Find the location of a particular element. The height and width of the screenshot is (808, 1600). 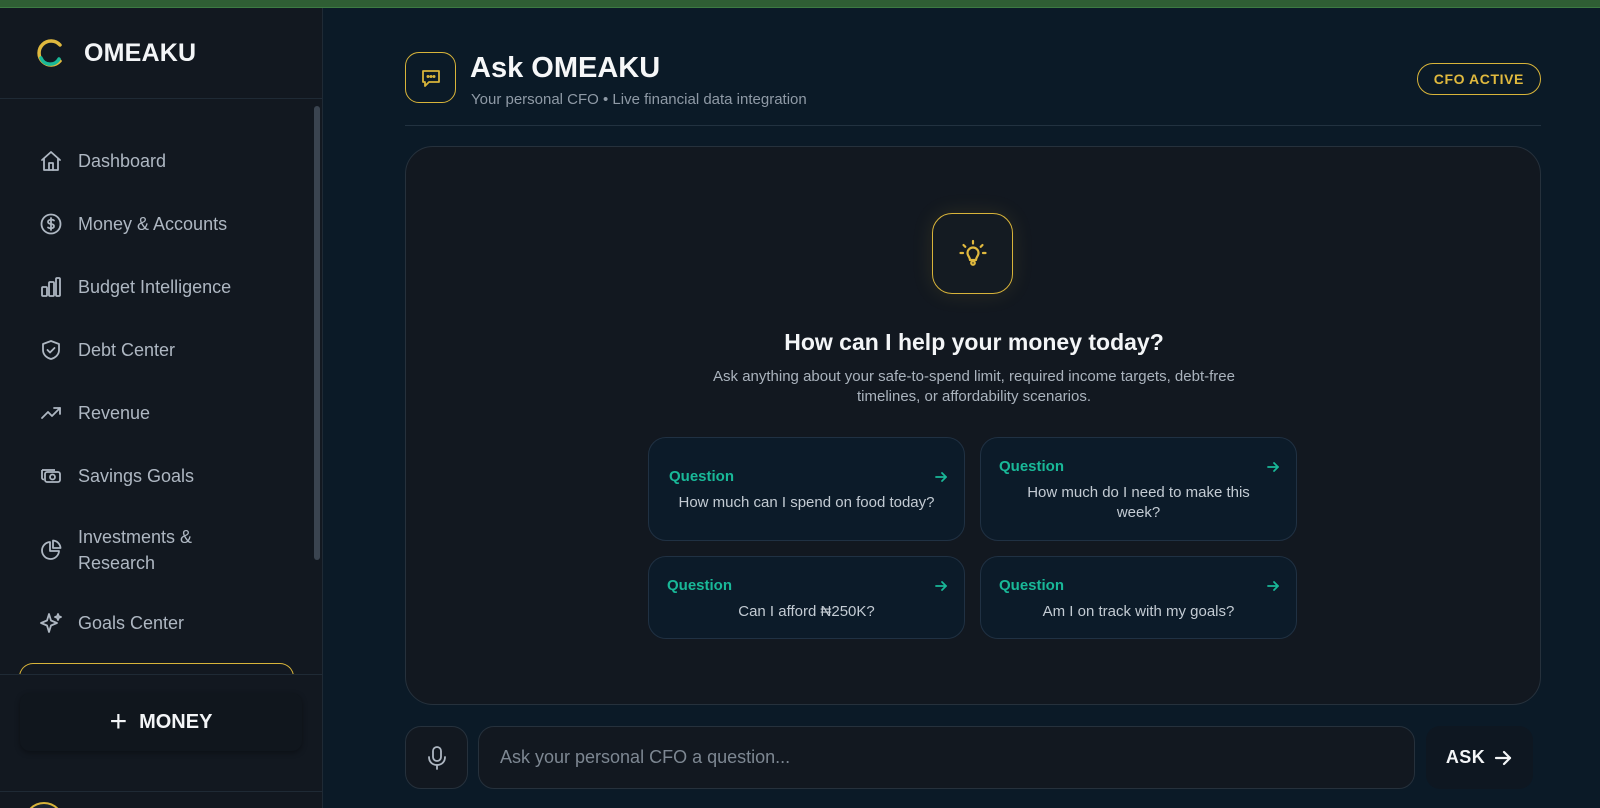

sparkles-icon is located at coordinates (51, 623).